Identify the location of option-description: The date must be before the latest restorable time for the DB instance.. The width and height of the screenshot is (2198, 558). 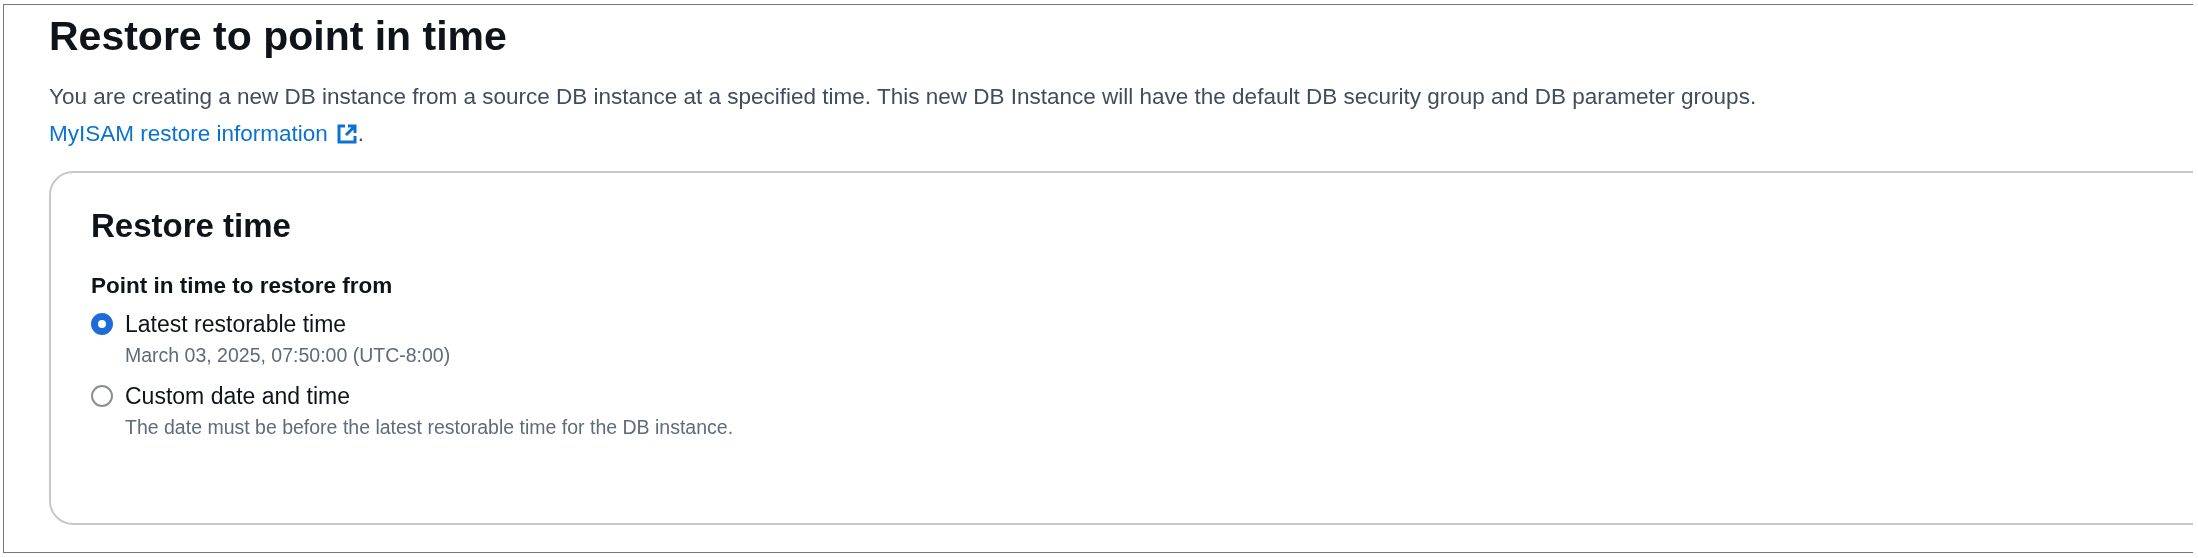
(429, 427).